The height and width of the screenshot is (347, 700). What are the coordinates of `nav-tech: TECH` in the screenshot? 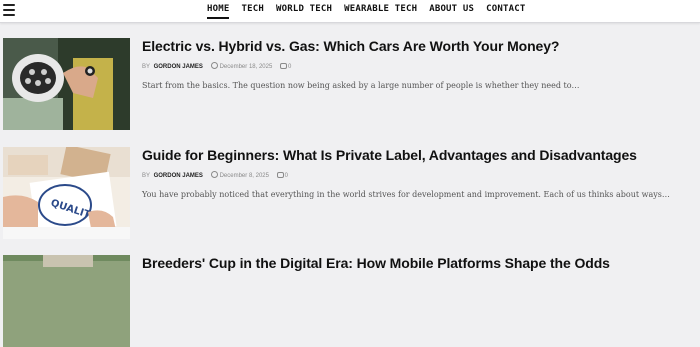 It's located at (252, 11).